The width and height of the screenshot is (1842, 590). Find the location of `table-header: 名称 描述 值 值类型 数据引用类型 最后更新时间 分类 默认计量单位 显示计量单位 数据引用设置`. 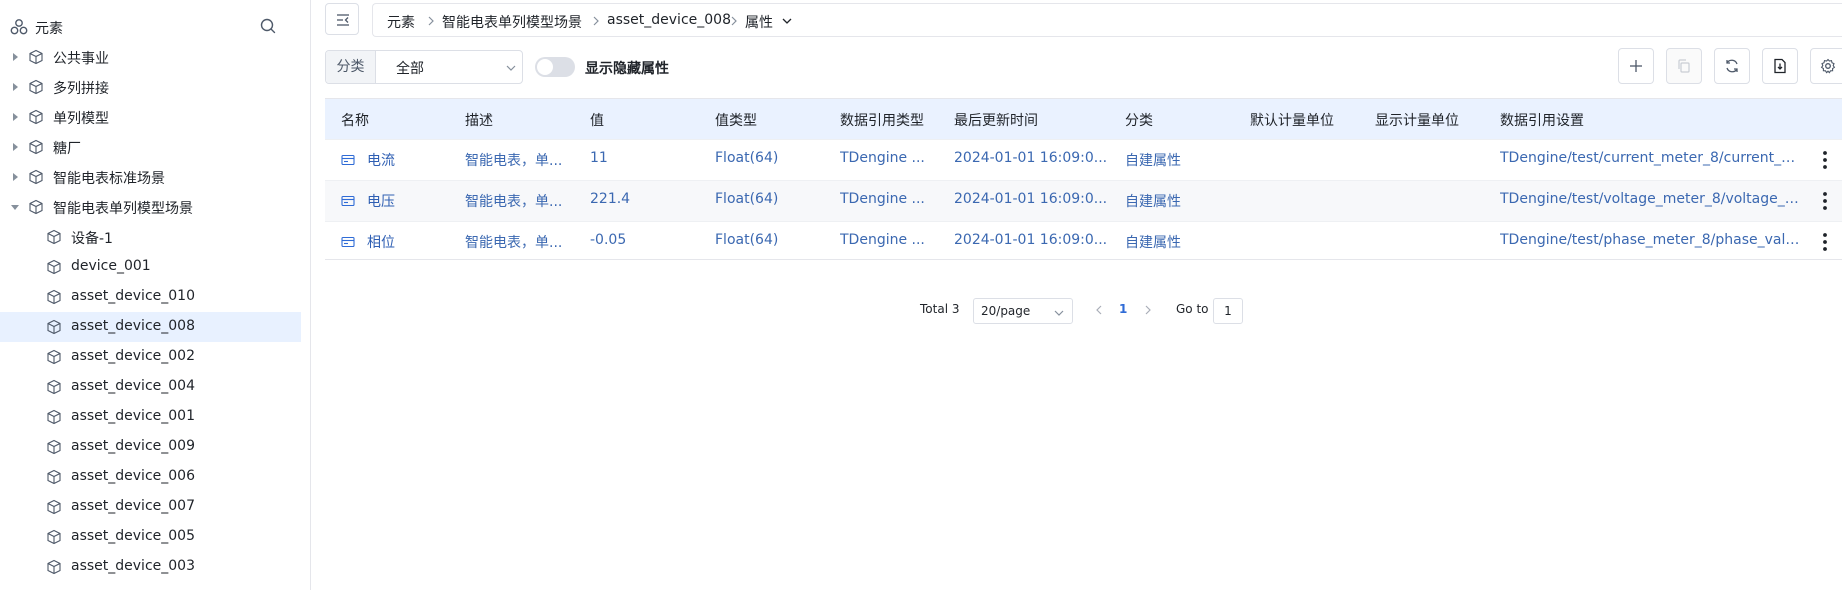

table-header: 名称 描述 值 值类型 数据引用类型 最后更新时间 分类 默认计量单位 显示计量单位 数据引用设置 is located at coordinates (1083, 119).